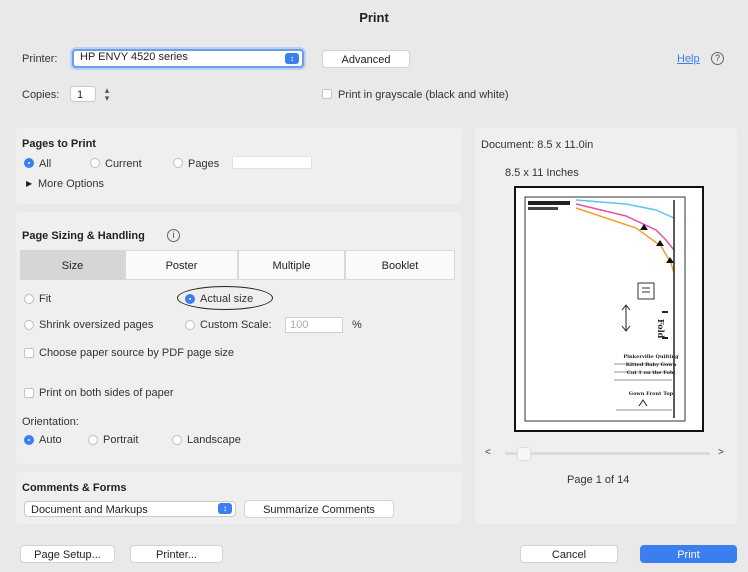 Image resolution: width=748 pixels, height=572 pixels. What do you see at coordinates (177, 440) in the screenshot?
I see `radio-landscape` at bounding box center [177, 440].